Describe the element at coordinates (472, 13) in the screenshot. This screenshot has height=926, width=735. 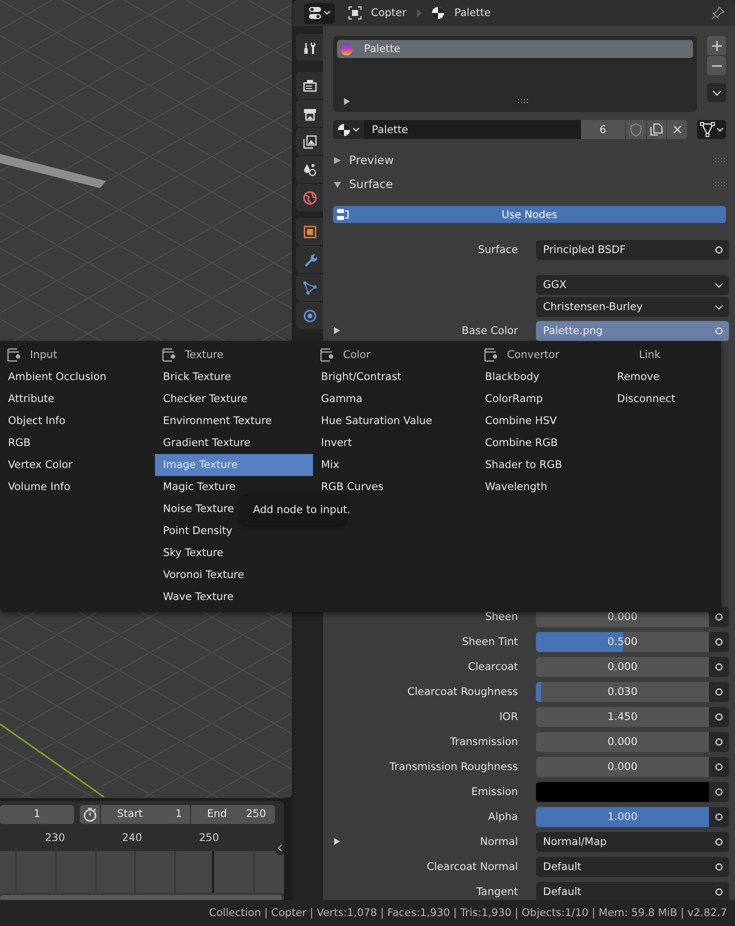
I see `breadcrumb: Palette` at that location.